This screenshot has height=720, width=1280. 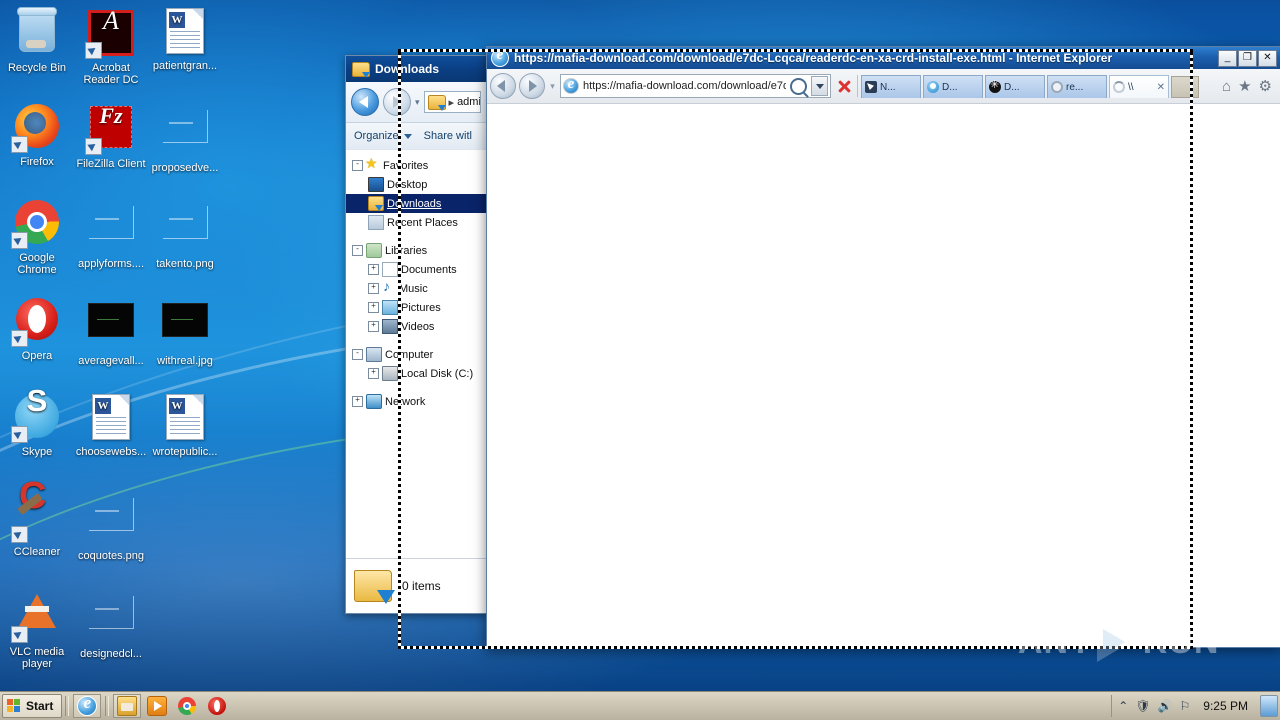 I want to click on share-with-menu-button: Share witl, so click(x=448, y=136).